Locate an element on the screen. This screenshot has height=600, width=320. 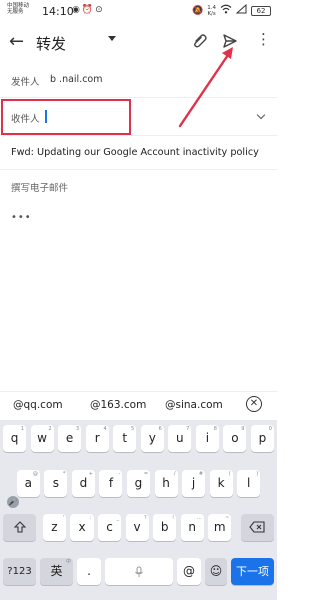
key-j: j # is located at coordinates (194, 483).